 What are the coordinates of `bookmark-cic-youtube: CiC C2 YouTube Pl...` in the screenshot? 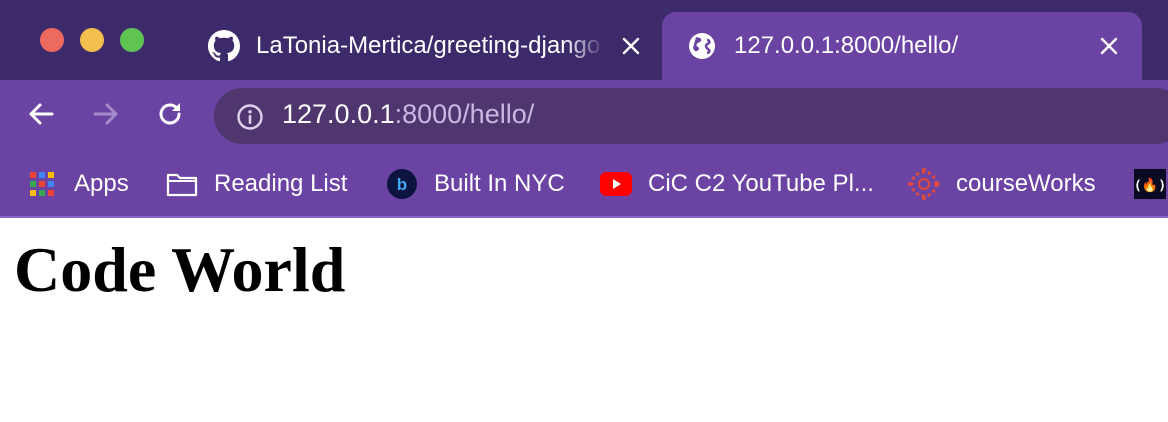 It's located at (737, 184).